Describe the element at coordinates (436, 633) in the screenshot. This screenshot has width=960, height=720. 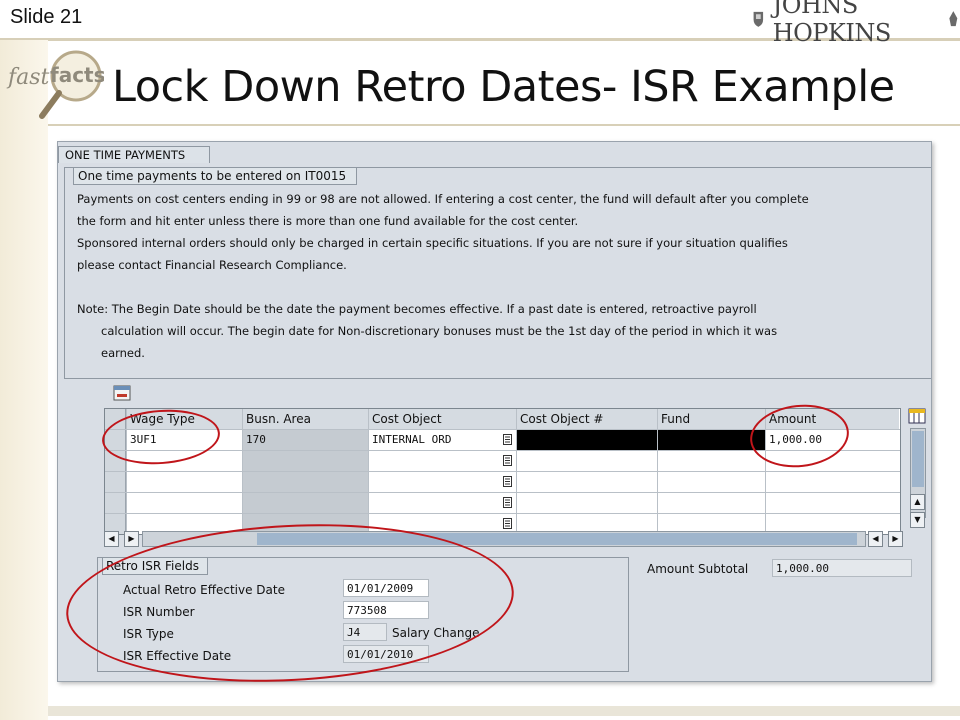
I see `isr-type-description: Salary Change` at that location.